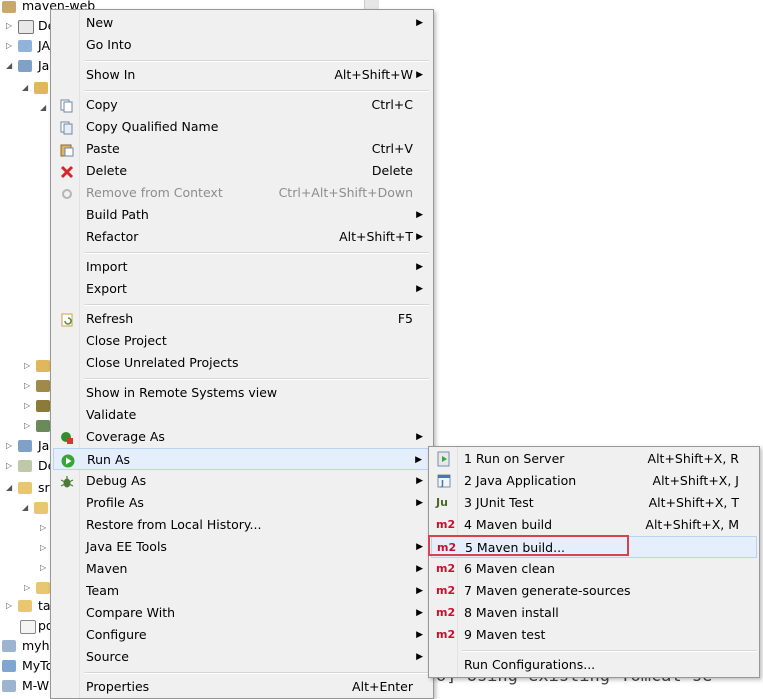  I want to click on java-app-icon: J, so click(445, 481).